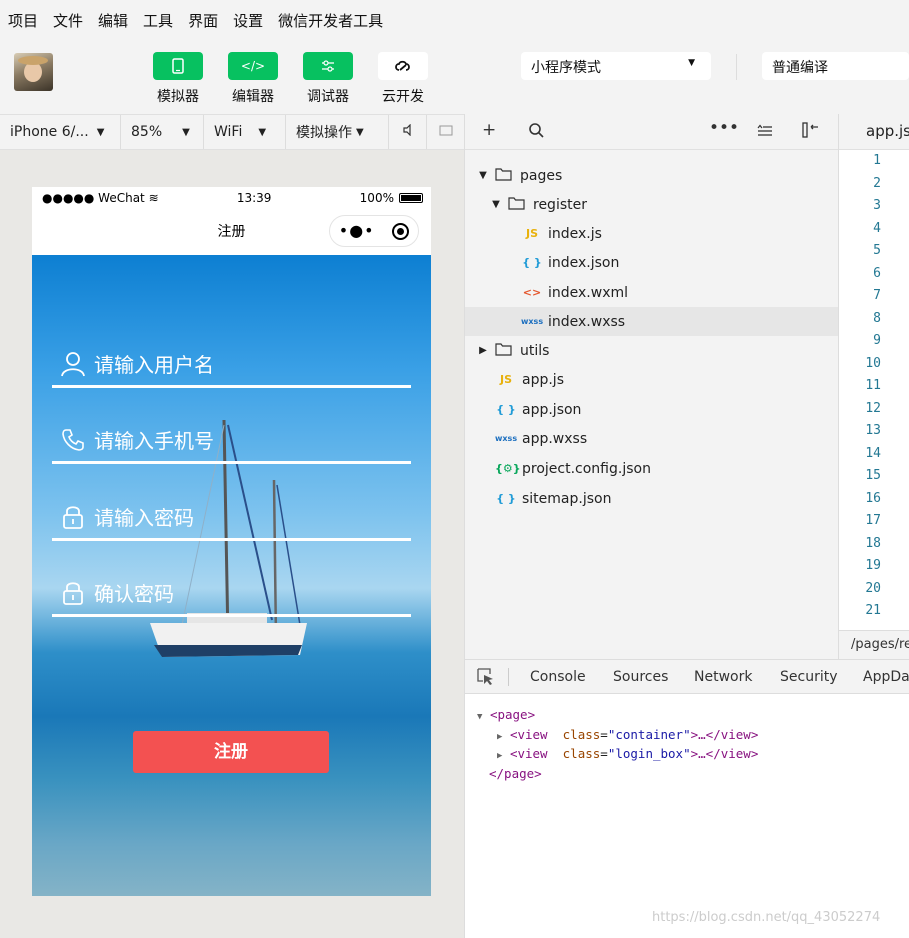  What do you see at coordinates (652, 498) in the screenshot?
I see `tree-file-sitemap: { } sitemap.json` at bounding box center [652, 498].